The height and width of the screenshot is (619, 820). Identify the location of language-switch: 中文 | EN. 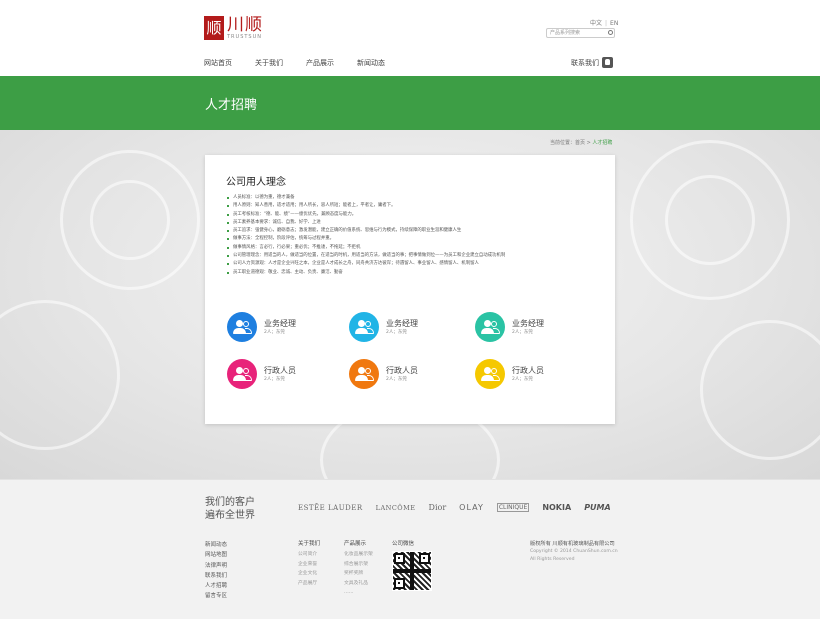
(604, 22).